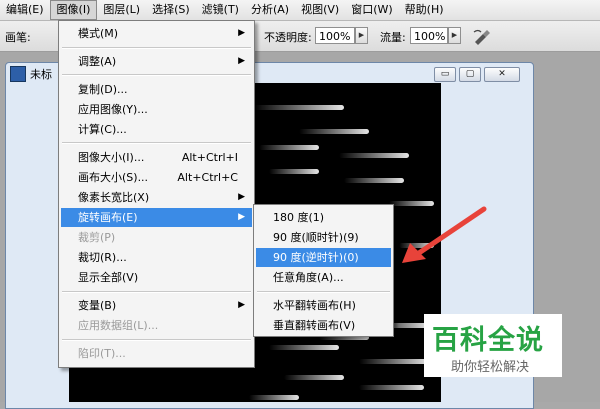 Image resolution: width=600 pixels, height=409 pixels. What do you see at coordinates (320, 10) in the screenshot?
I see `menu-view: 视图(V)` at bounding box center [320, 10].